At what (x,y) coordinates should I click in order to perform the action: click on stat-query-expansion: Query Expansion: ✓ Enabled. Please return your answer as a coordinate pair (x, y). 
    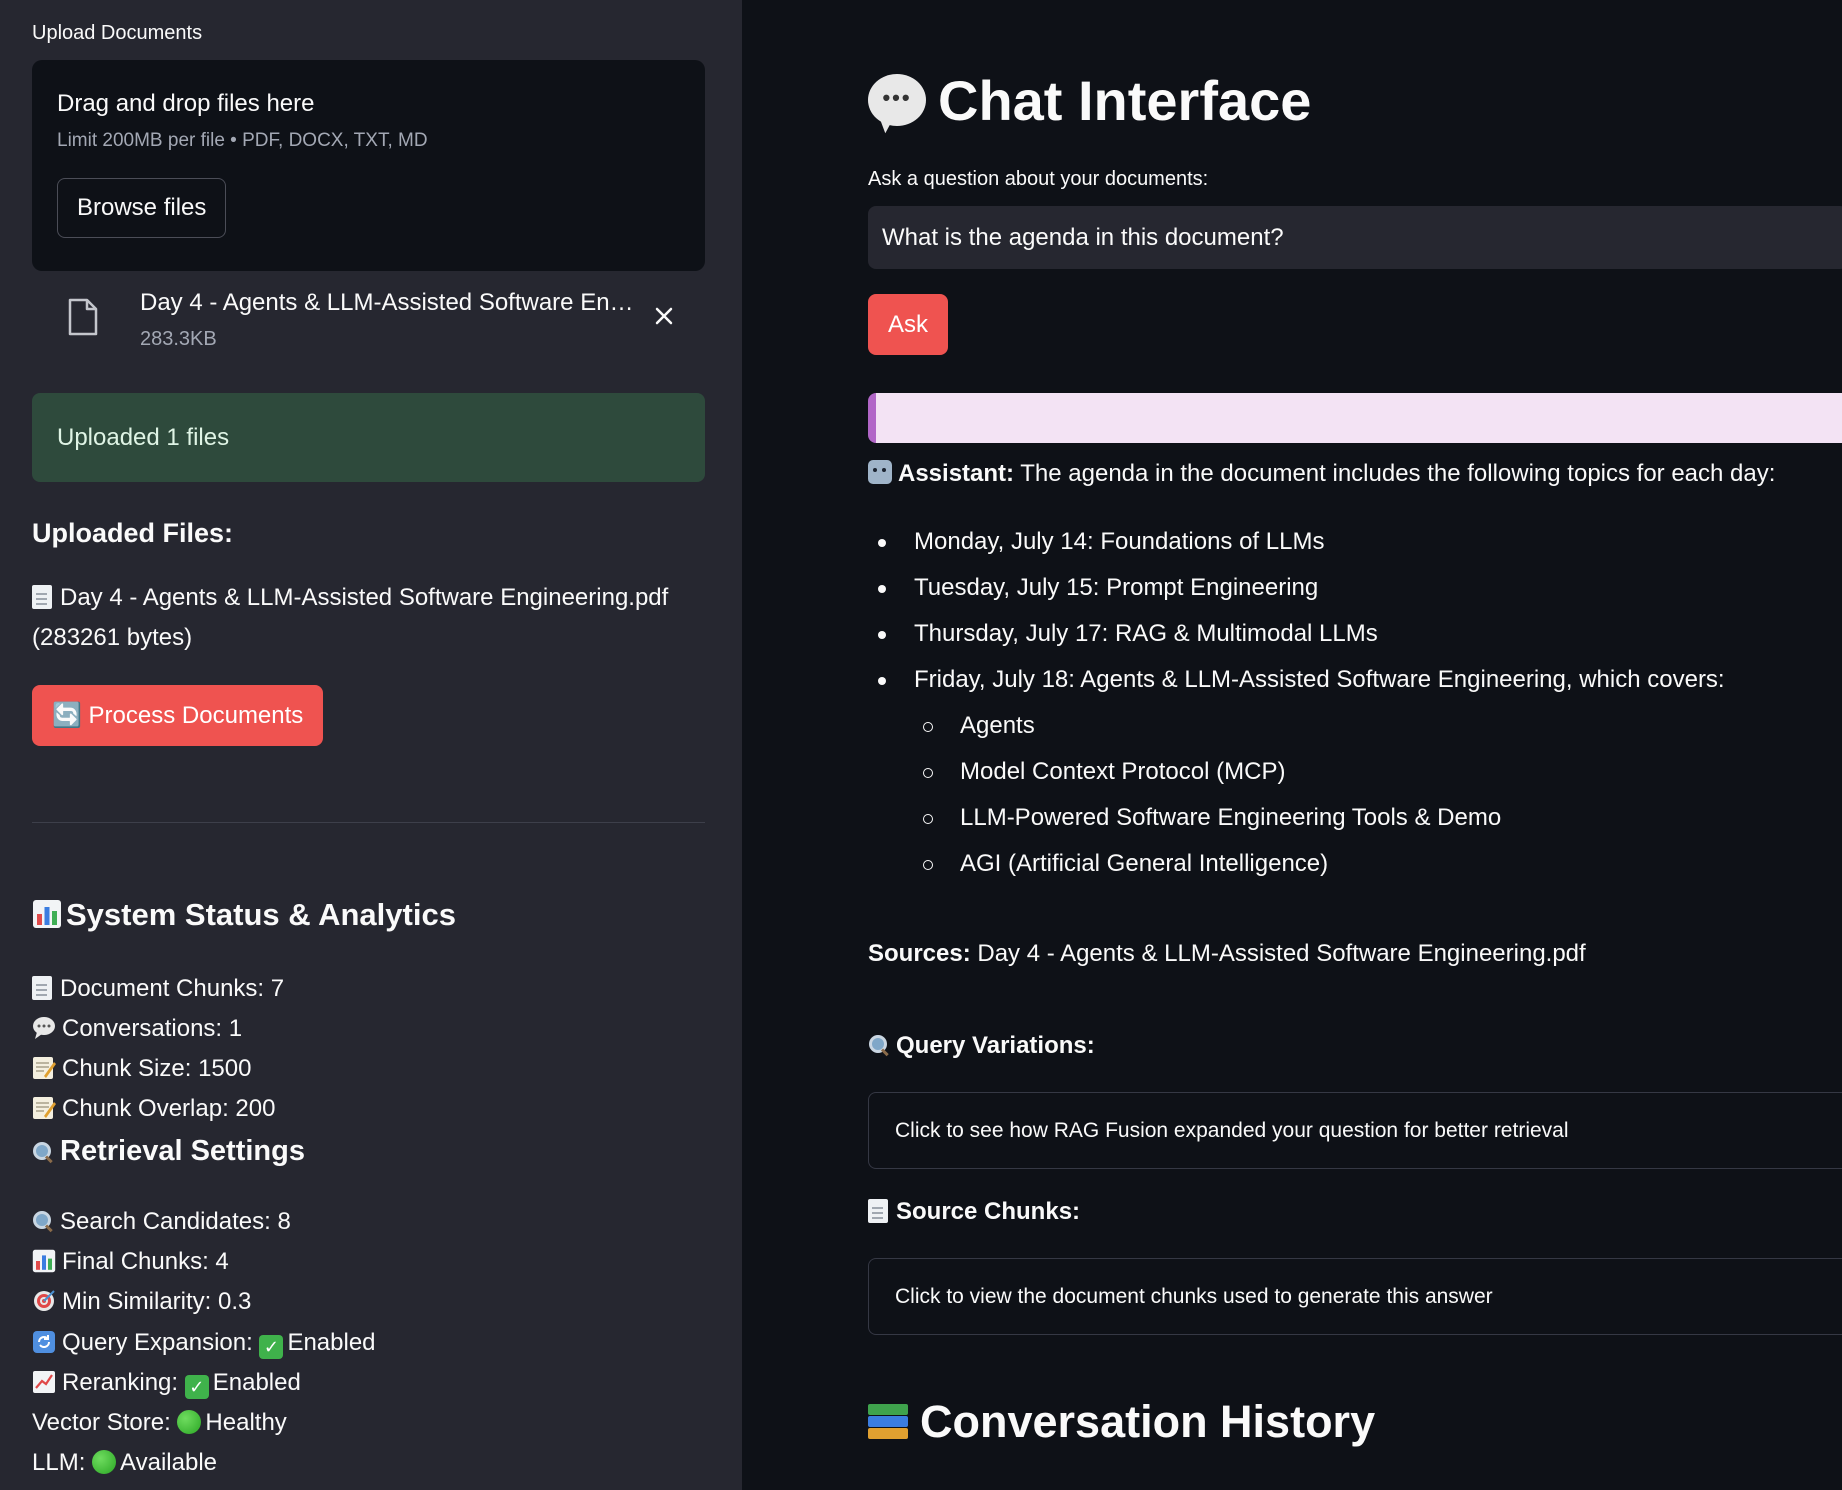
    Looking at the image, I should click on (204, 1344).